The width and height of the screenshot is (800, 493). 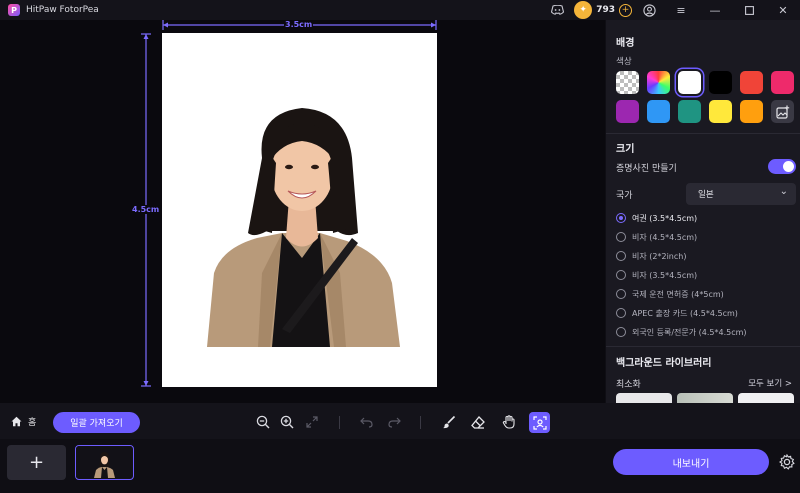 I want to click on title-bar: P HitPaw FotorPea ✦ 793 + ≡ — ✕, so click(x=400, y=10).